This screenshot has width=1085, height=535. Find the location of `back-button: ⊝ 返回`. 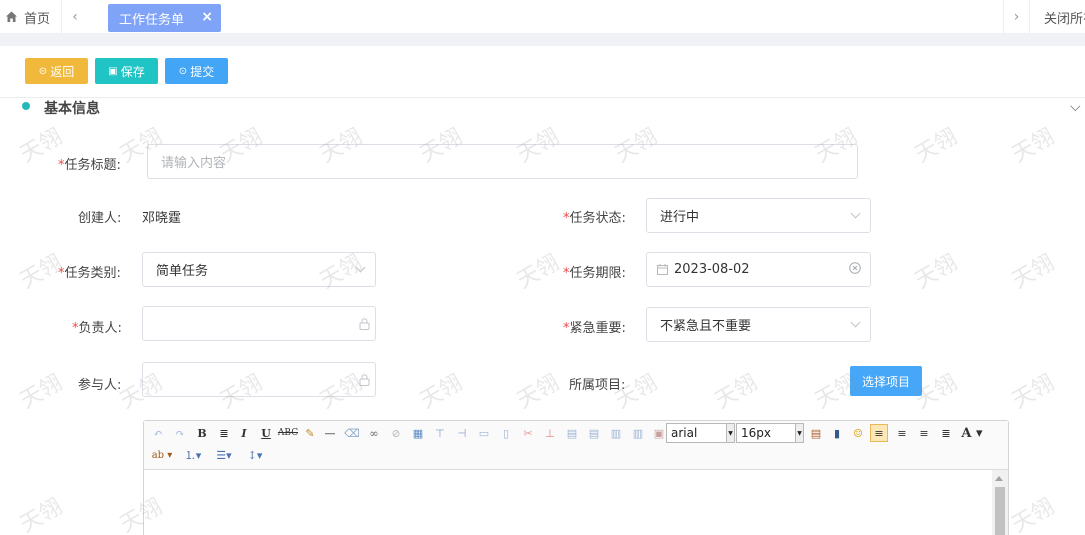

back-button: ⊝ 返回 is located at coordinates (56, 71).